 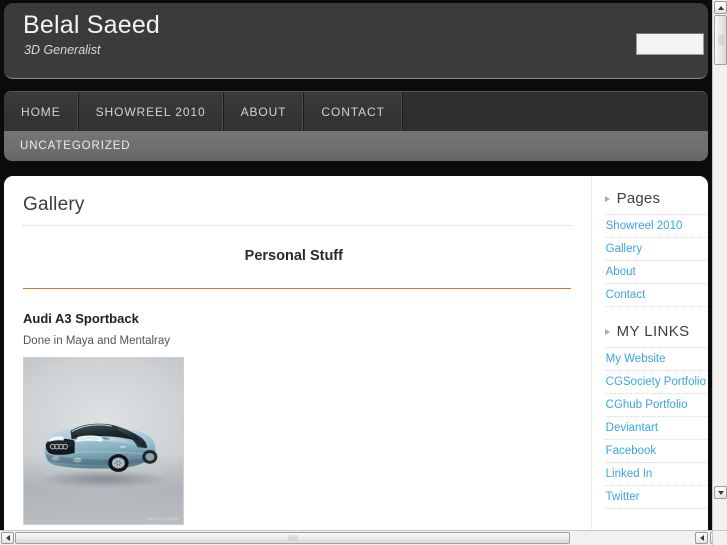 I want to click on horizontal-scrollbar-thumb, so click(x=292, y=538).